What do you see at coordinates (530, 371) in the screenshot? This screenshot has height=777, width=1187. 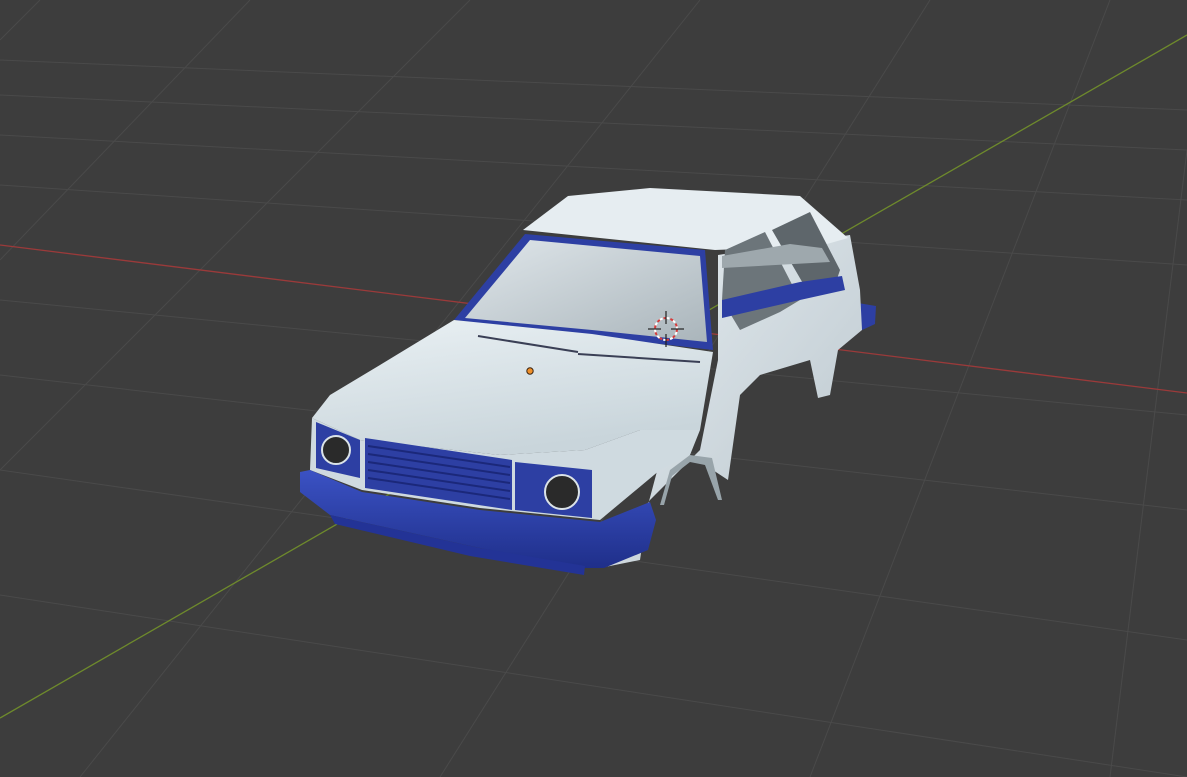 I see `object-origin-icon` at bounding box center [530, 371].